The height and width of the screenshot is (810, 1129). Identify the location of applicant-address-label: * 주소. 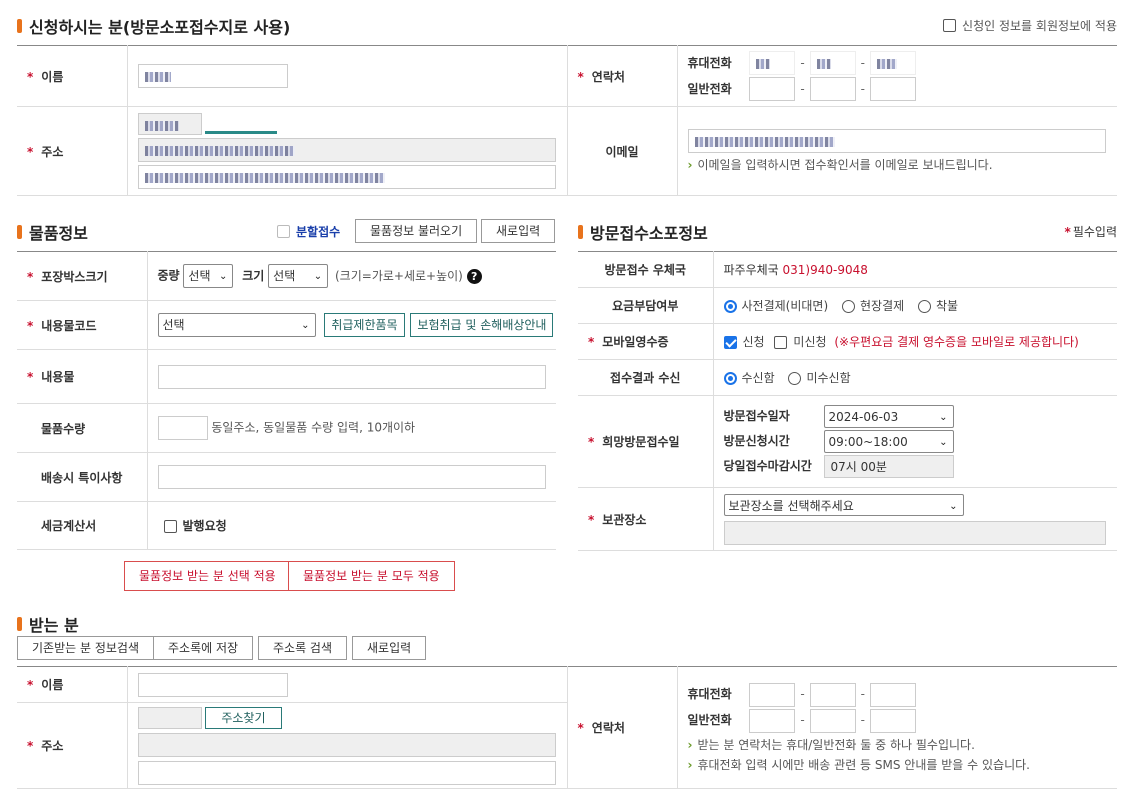
(72, 151).